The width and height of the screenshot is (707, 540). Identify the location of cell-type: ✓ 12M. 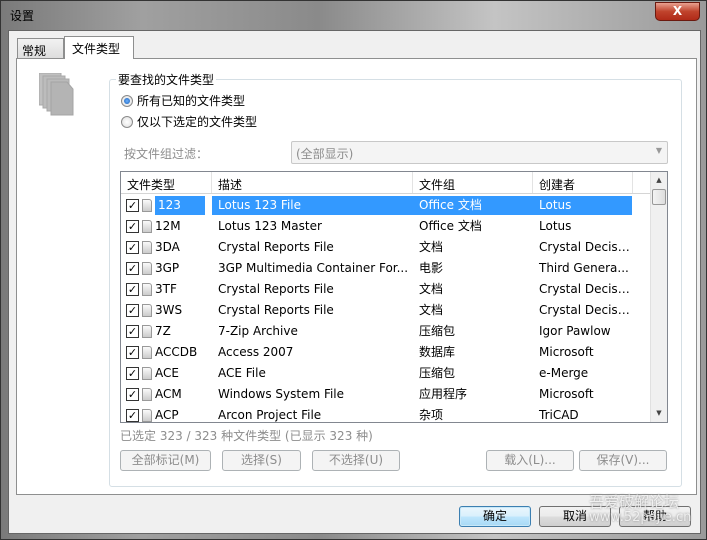
(166, 226).